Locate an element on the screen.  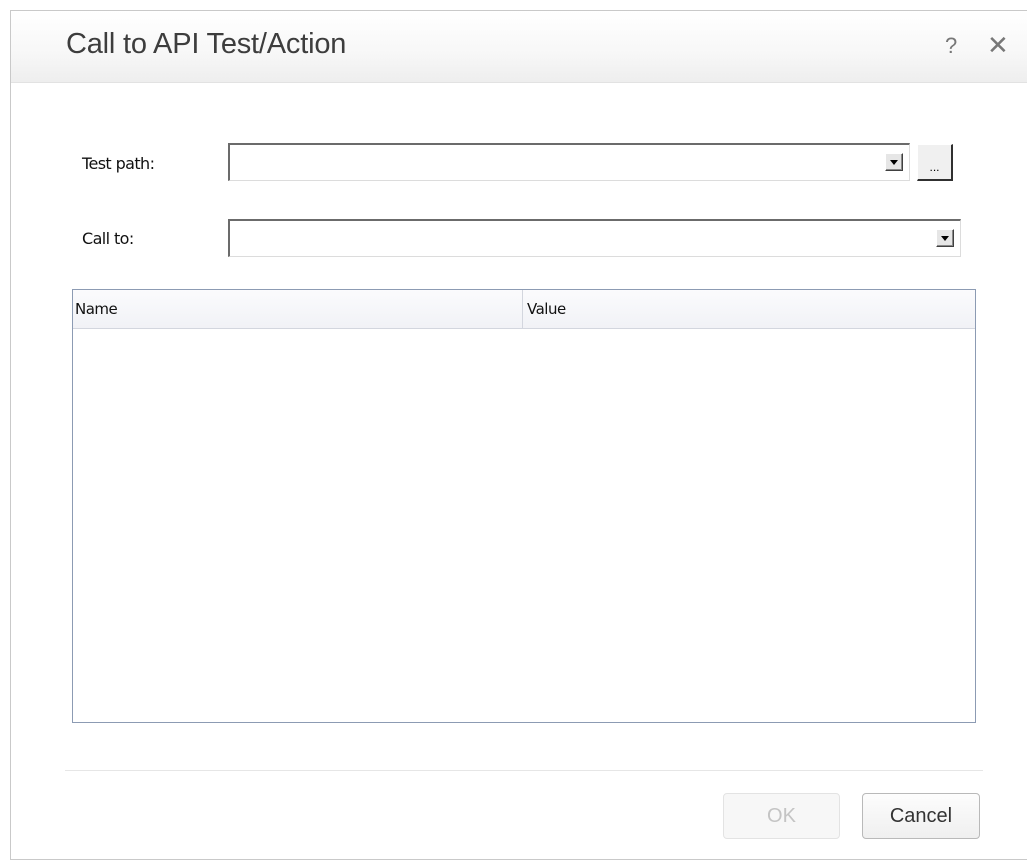
test-path-combobox is located at coordinates (569, 162).